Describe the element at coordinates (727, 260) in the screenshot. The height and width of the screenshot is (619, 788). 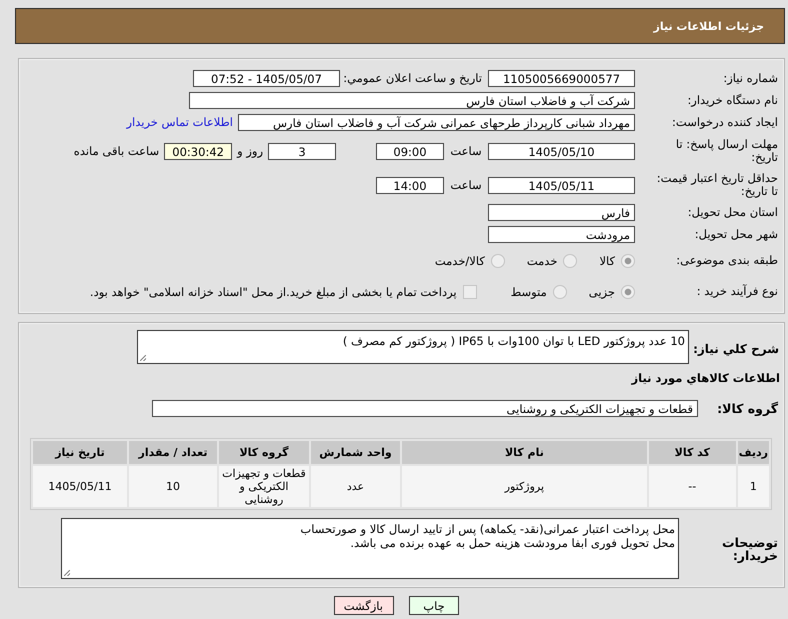
I see `field-label: طبقه بندی موضوعی:` at that location.